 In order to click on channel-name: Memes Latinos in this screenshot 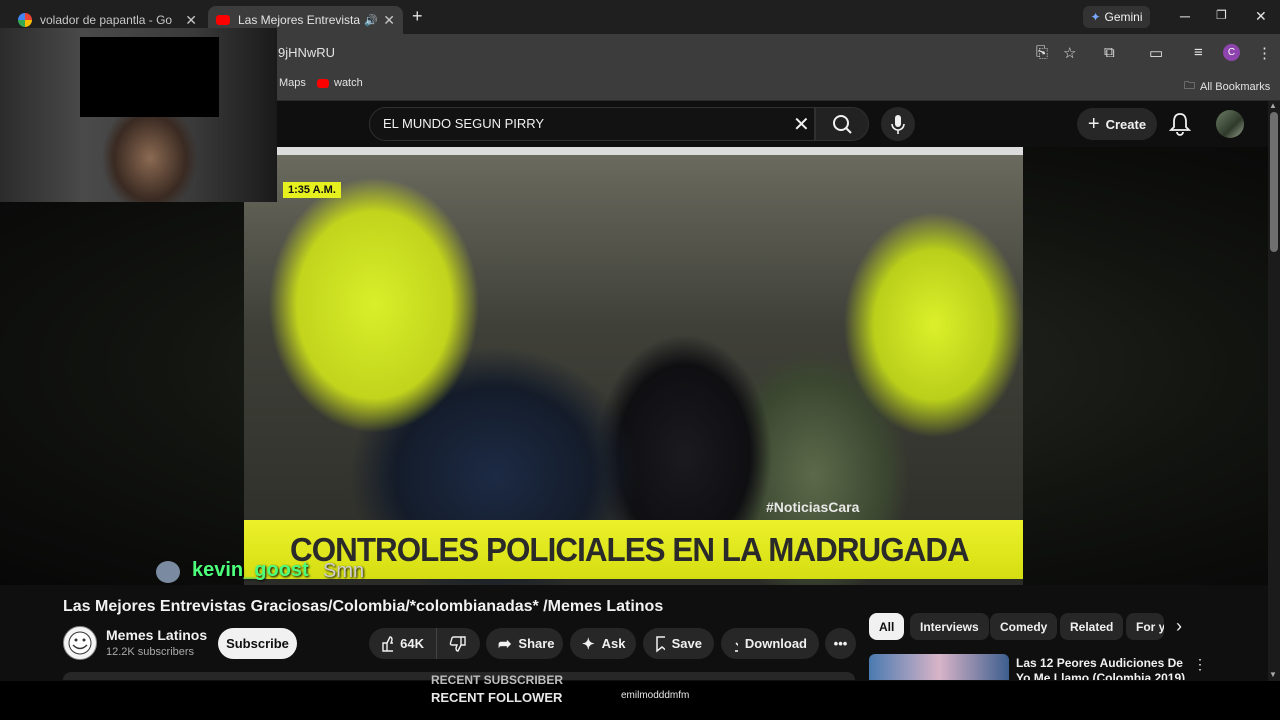, I will do `click(156, 635)`.